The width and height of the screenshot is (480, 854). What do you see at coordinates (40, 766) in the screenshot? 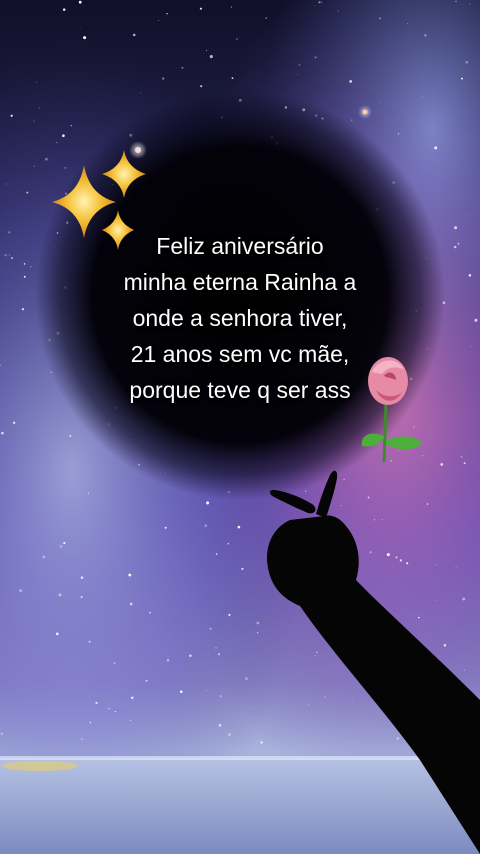
I see `island` at bounding box center [40, 766].